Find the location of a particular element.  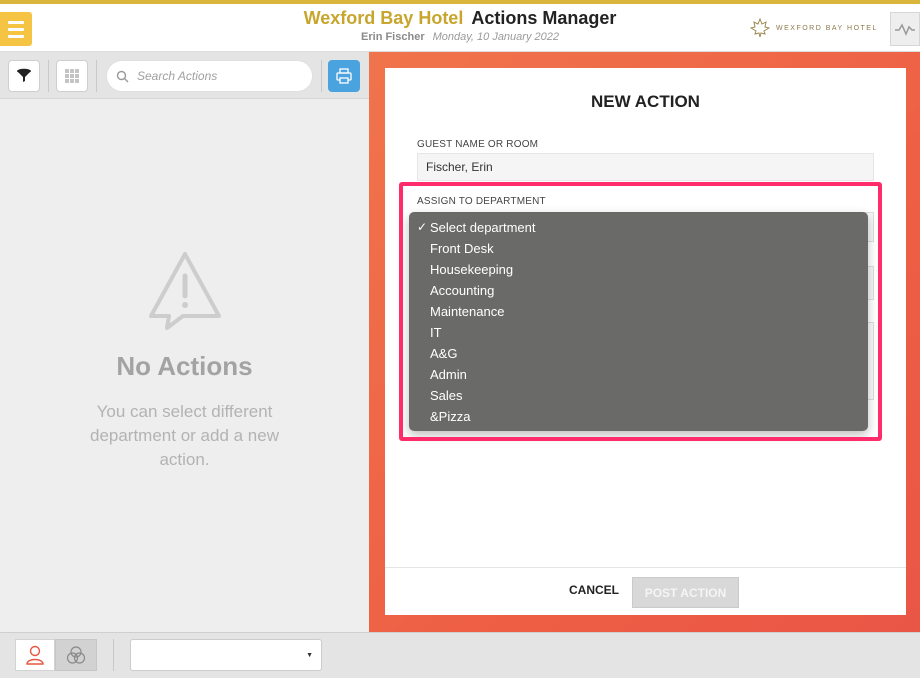

activity-wave-icon is located at coordinates (905, 29).